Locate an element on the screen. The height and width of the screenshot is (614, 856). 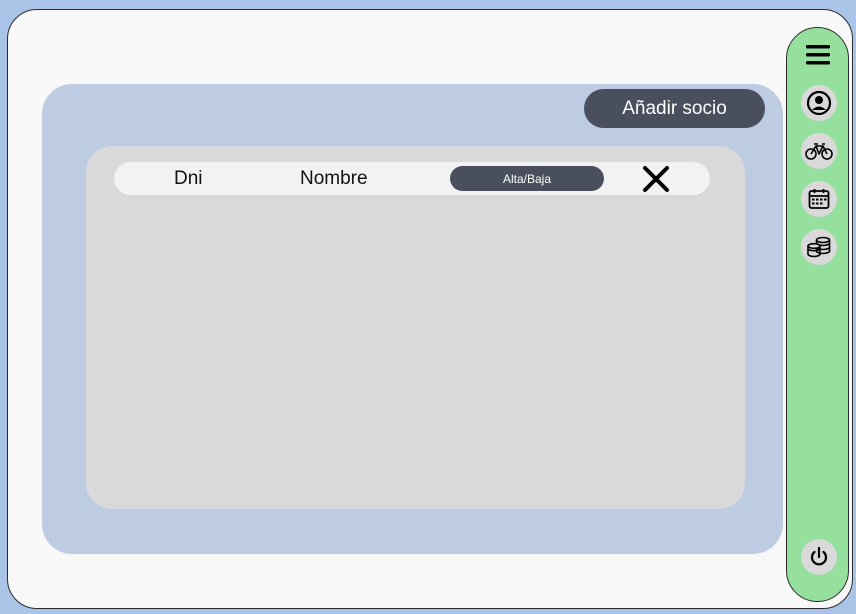
sidebar-item-payments is located at coordinates (819, 247).